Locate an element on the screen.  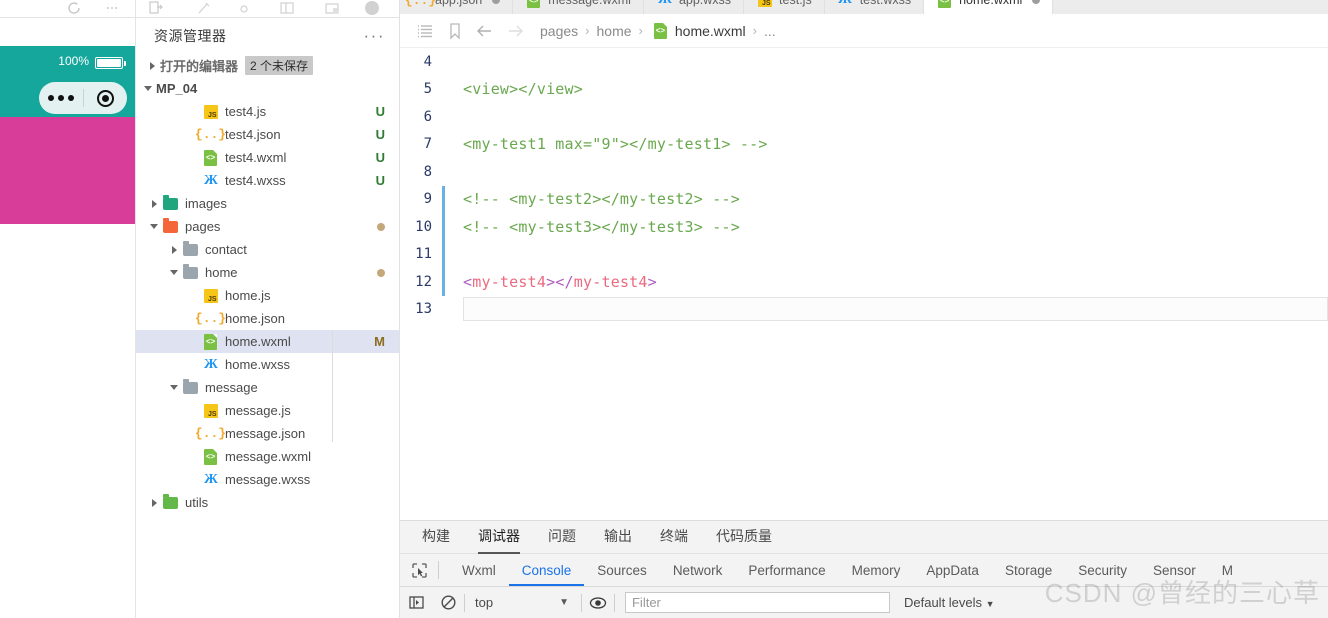
code-line-13: 13 is located at coordinates (864, 310).